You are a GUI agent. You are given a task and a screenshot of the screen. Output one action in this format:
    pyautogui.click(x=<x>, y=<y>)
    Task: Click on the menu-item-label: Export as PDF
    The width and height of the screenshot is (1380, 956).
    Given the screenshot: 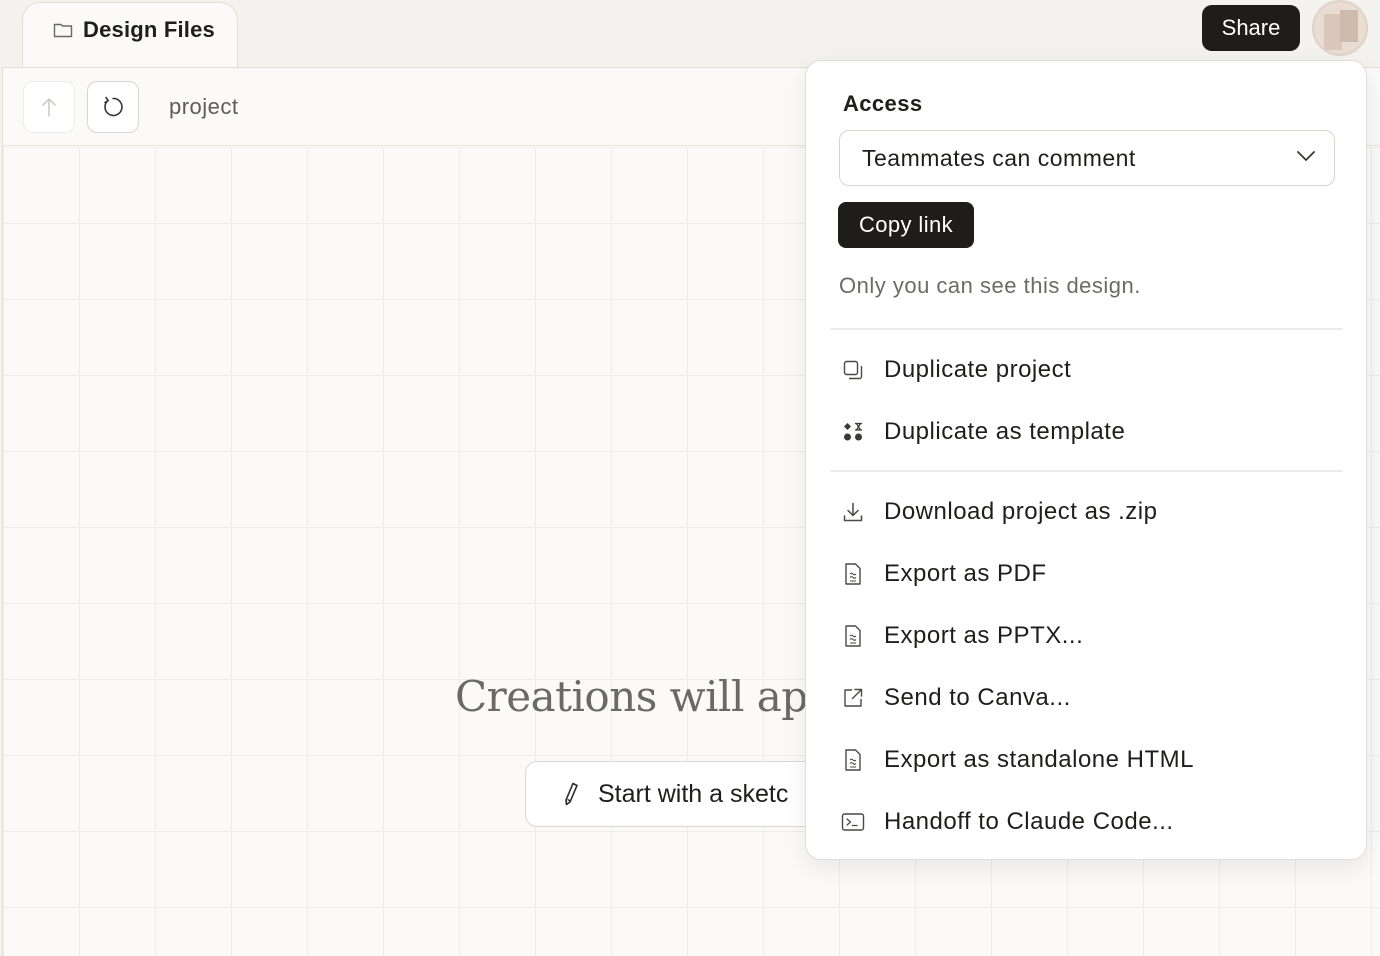 What is the action you would take?
    pyautogui.click(x=965, y=573)
    